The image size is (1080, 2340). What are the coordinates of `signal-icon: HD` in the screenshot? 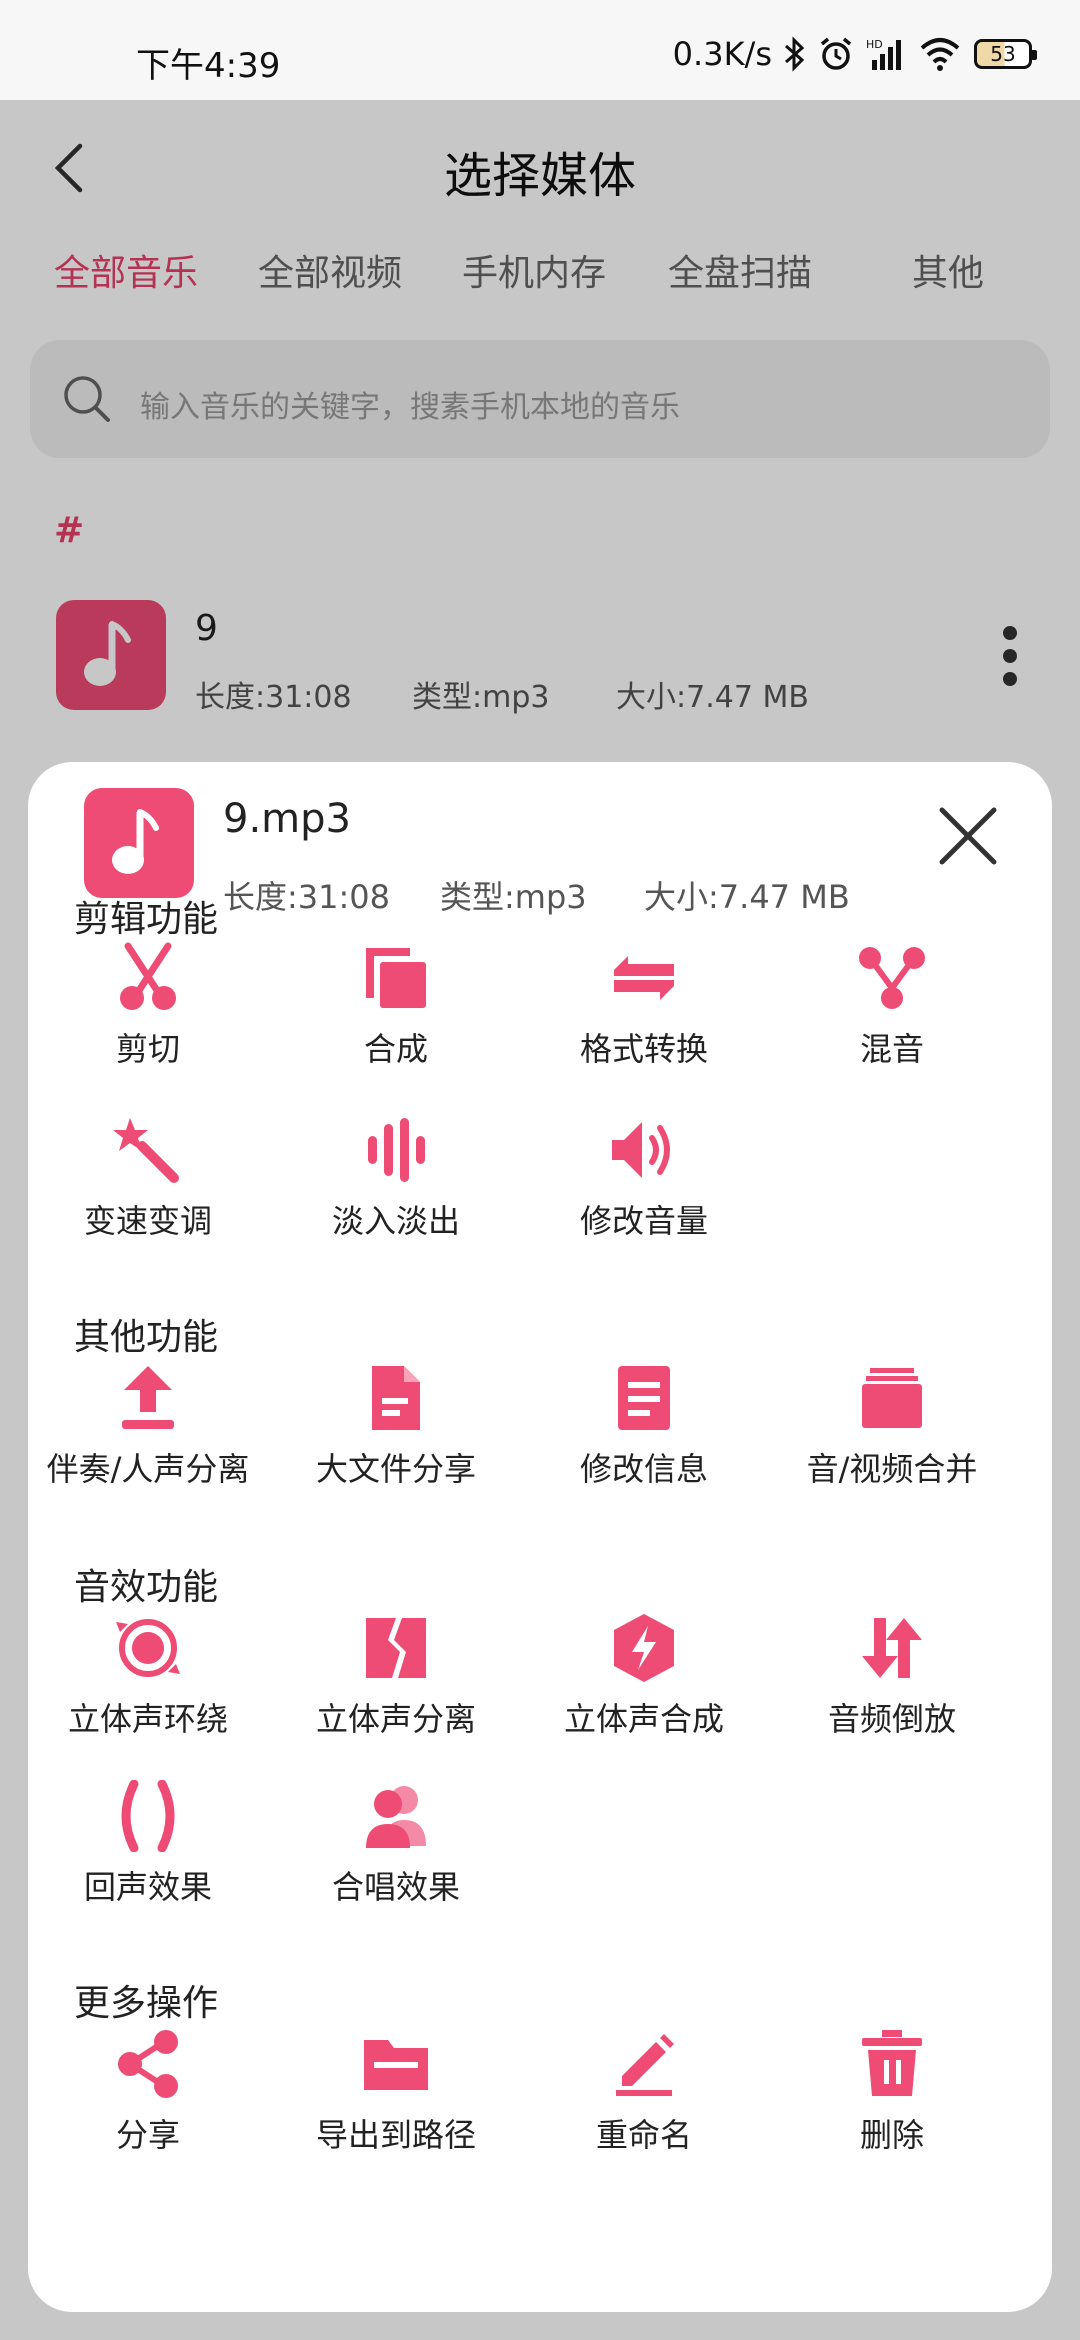 It's located at (886, 54).